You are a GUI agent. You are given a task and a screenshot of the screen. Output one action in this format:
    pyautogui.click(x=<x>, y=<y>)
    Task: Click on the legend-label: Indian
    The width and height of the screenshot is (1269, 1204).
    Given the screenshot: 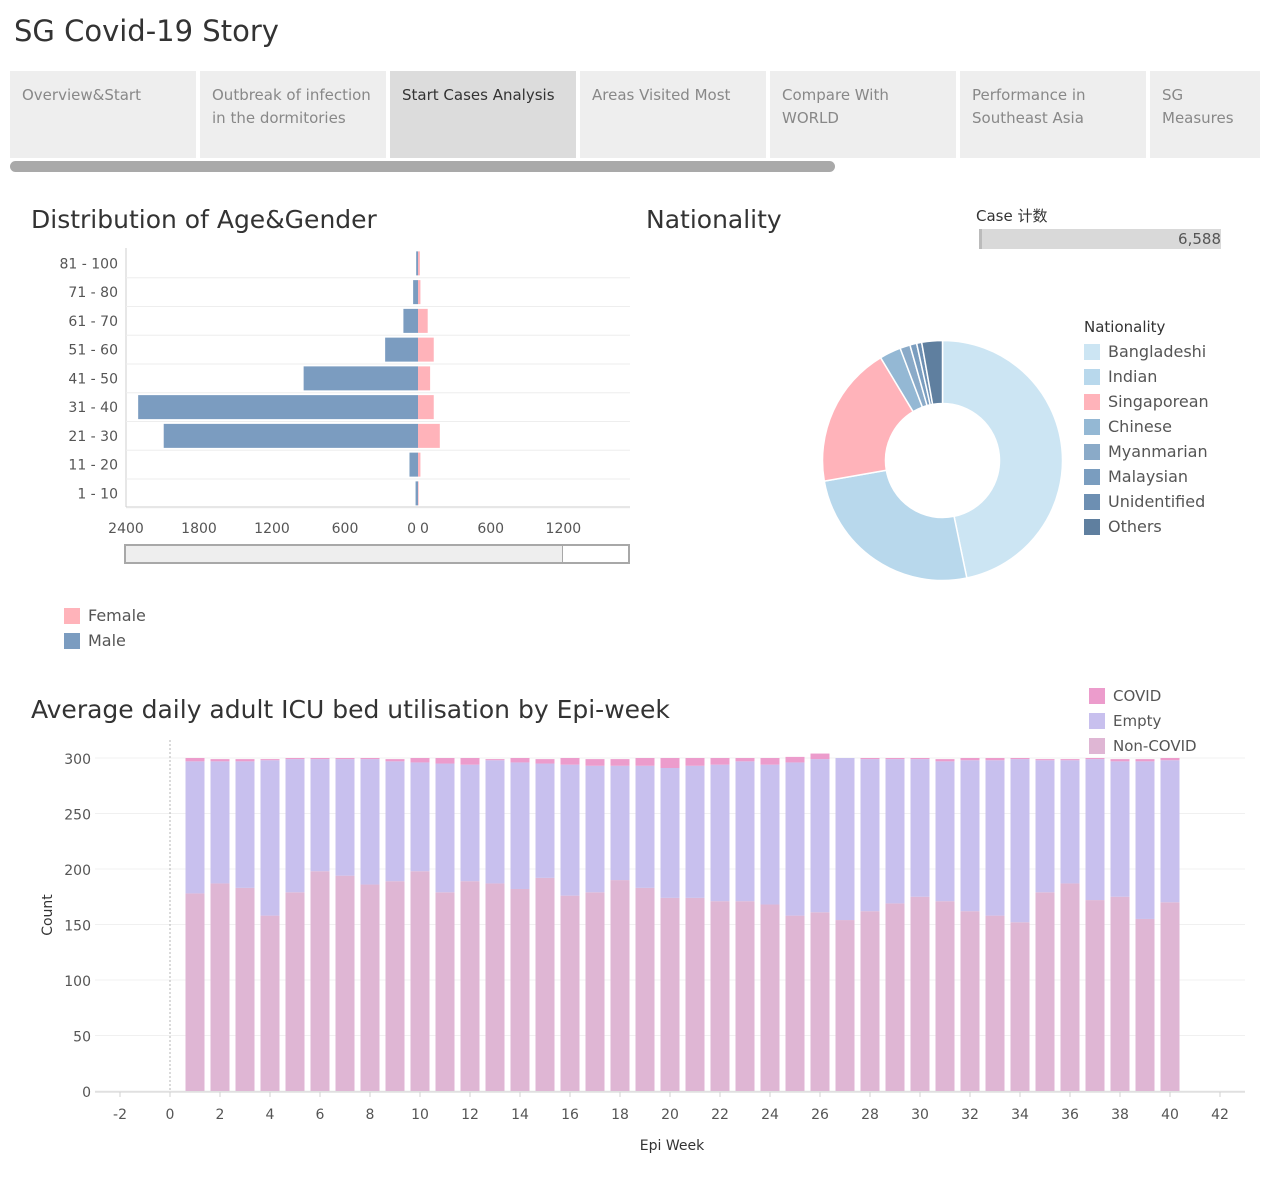 What is the action you would take?
    pyautogui.click(x=1133, y=376)
    